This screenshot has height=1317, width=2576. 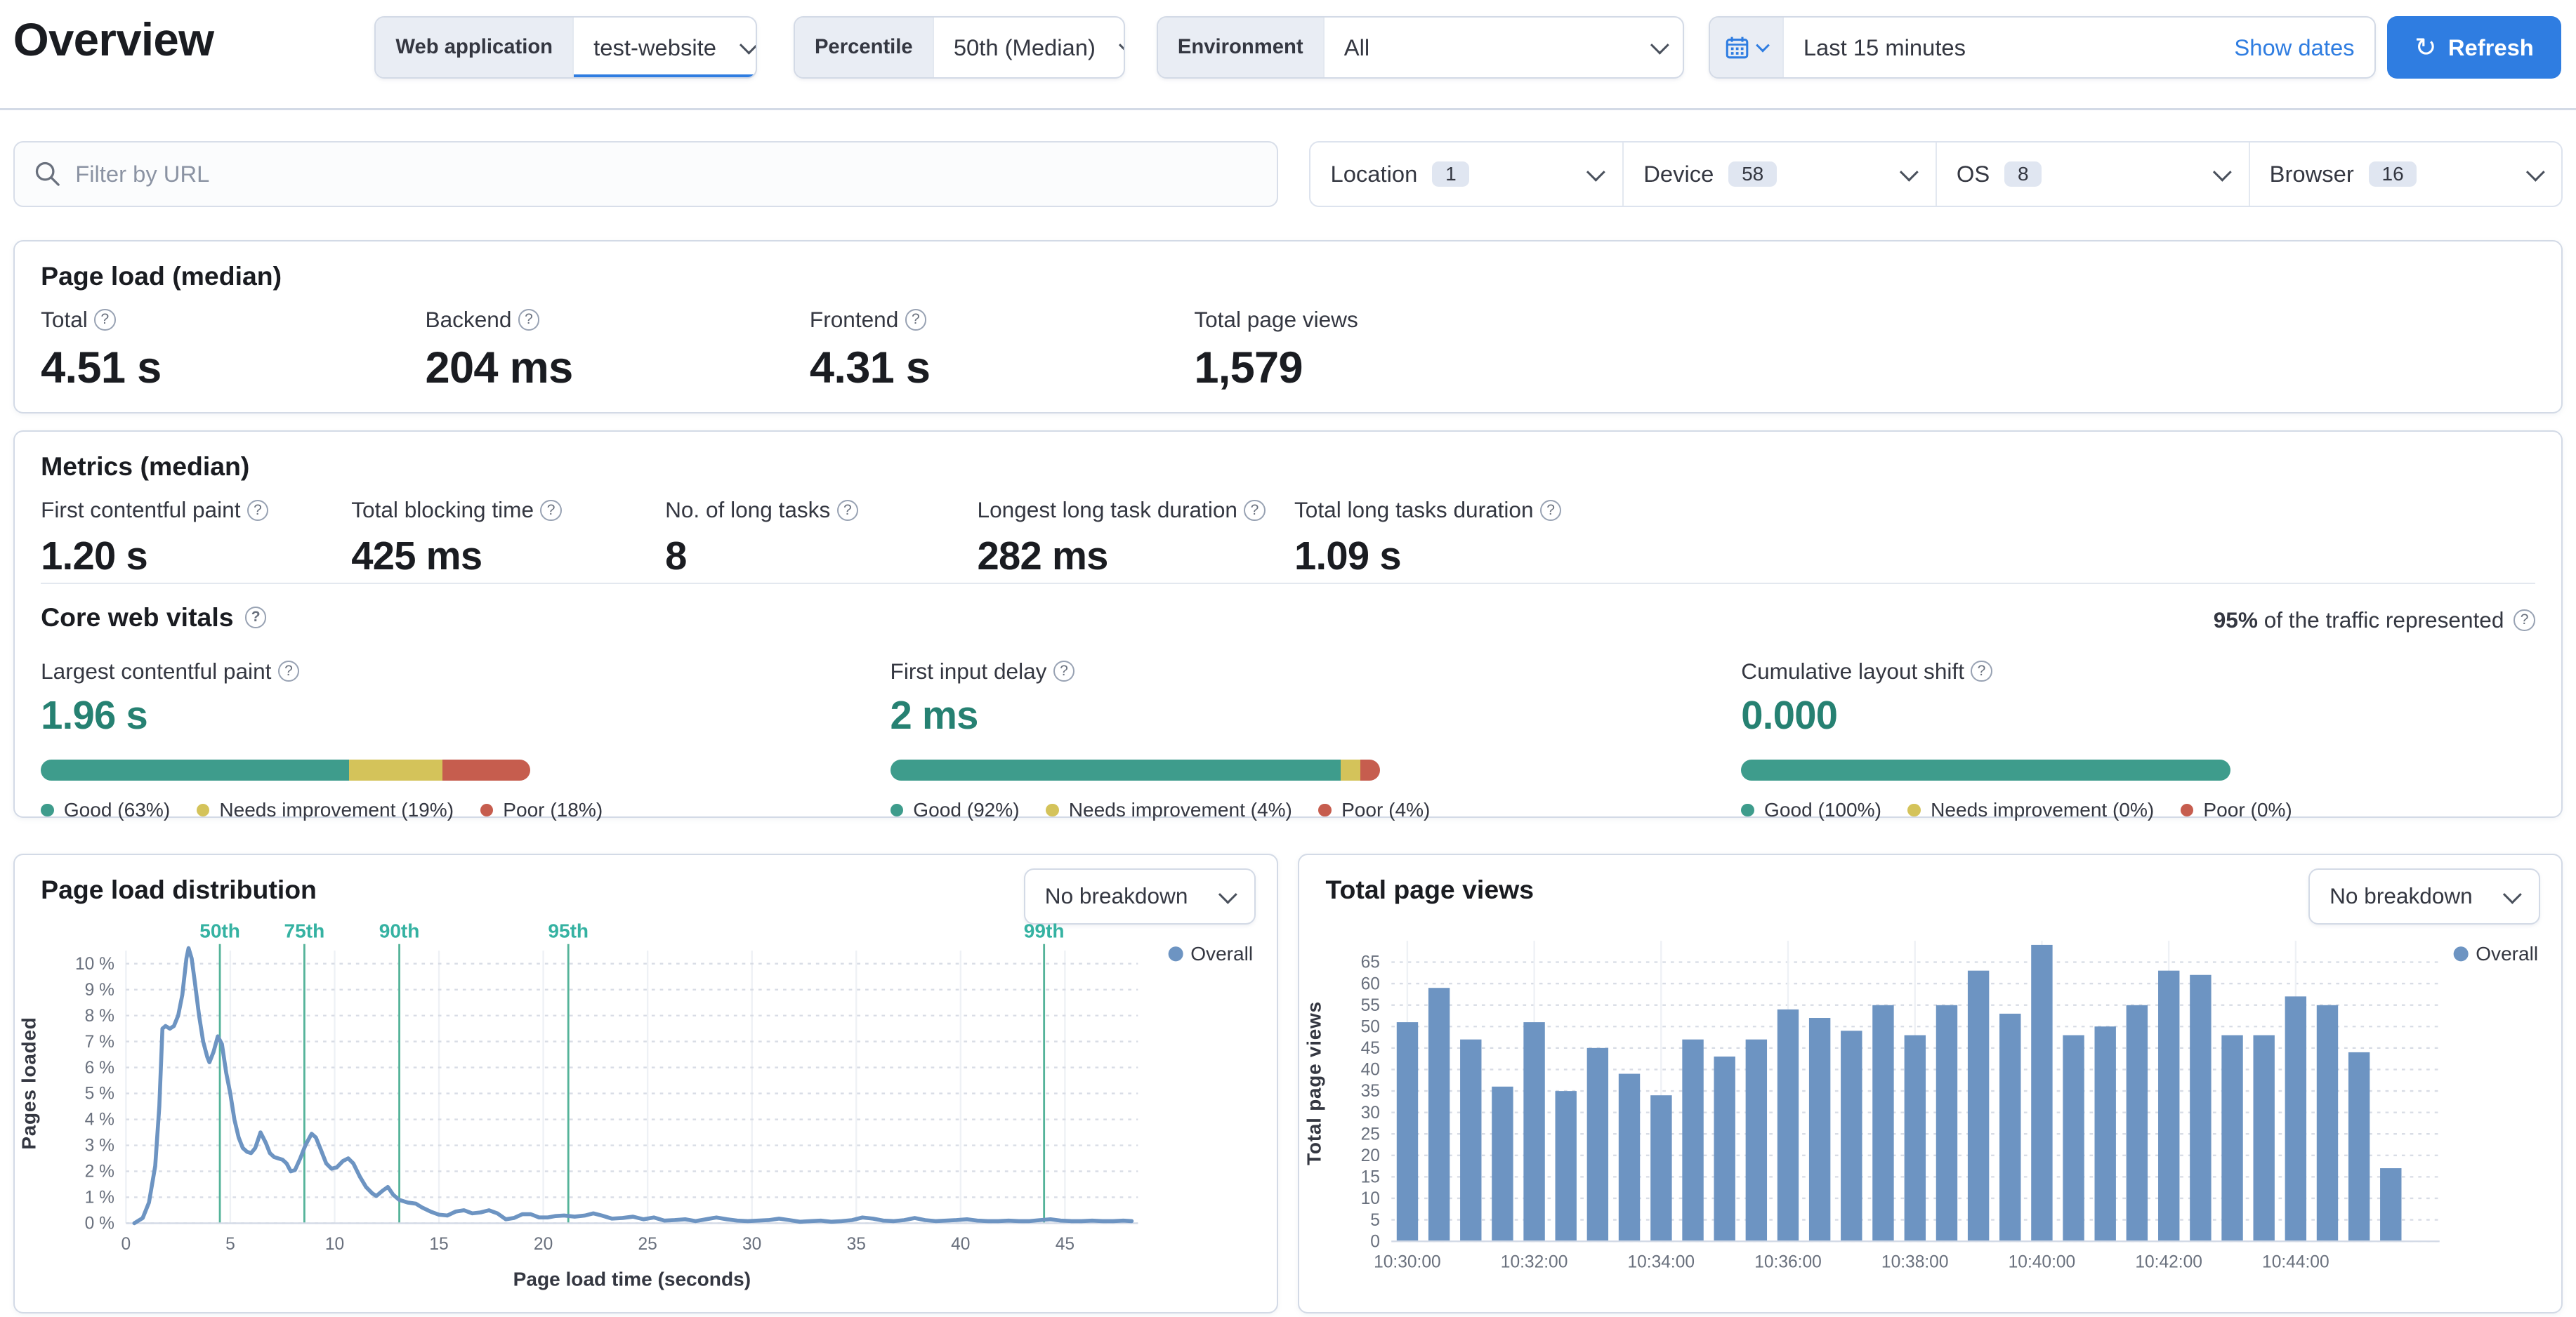 I want to click on poor-segment, so click(x=1370, y=770).